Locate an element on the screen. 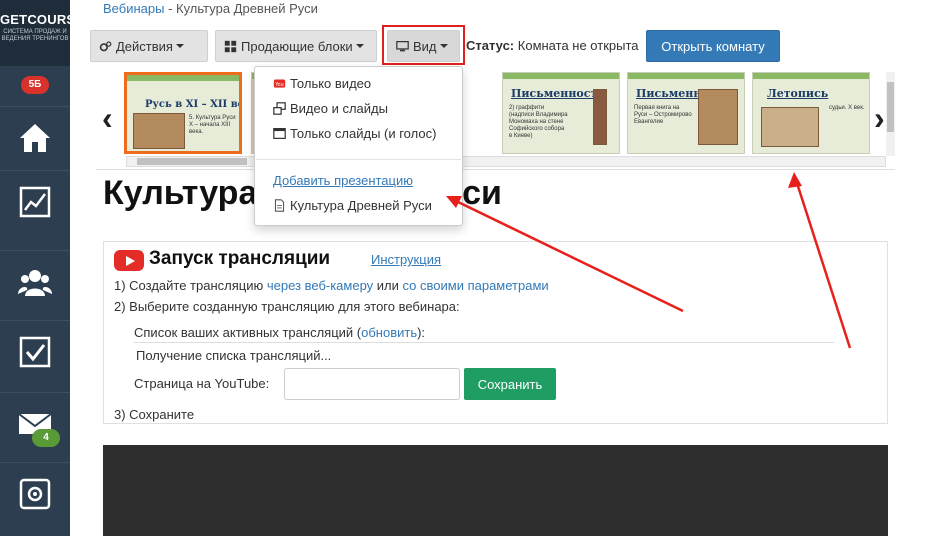 The image size is (927, 536). sidebar-item-stats is located at coordinates (35, 201).